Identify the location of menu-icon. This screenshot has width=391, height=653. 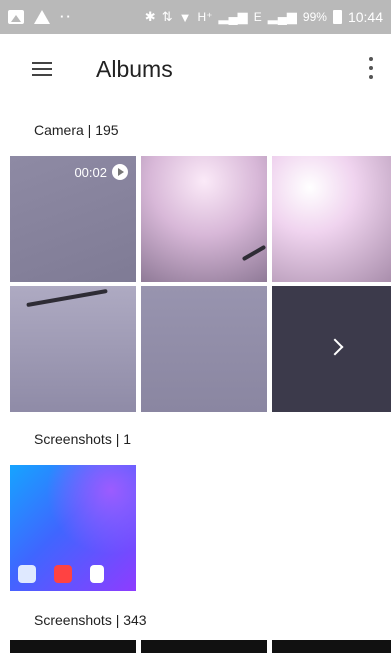
(42, 69).